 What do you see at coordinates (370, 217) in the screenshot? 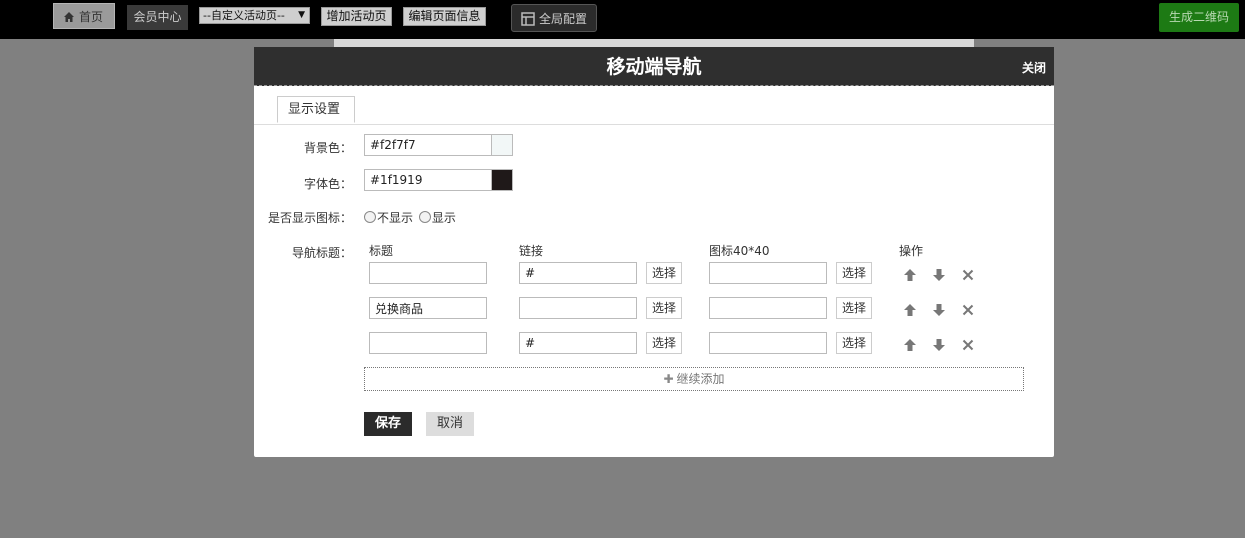
I see `radio-hide-icon` at bounding box center [370, 217].